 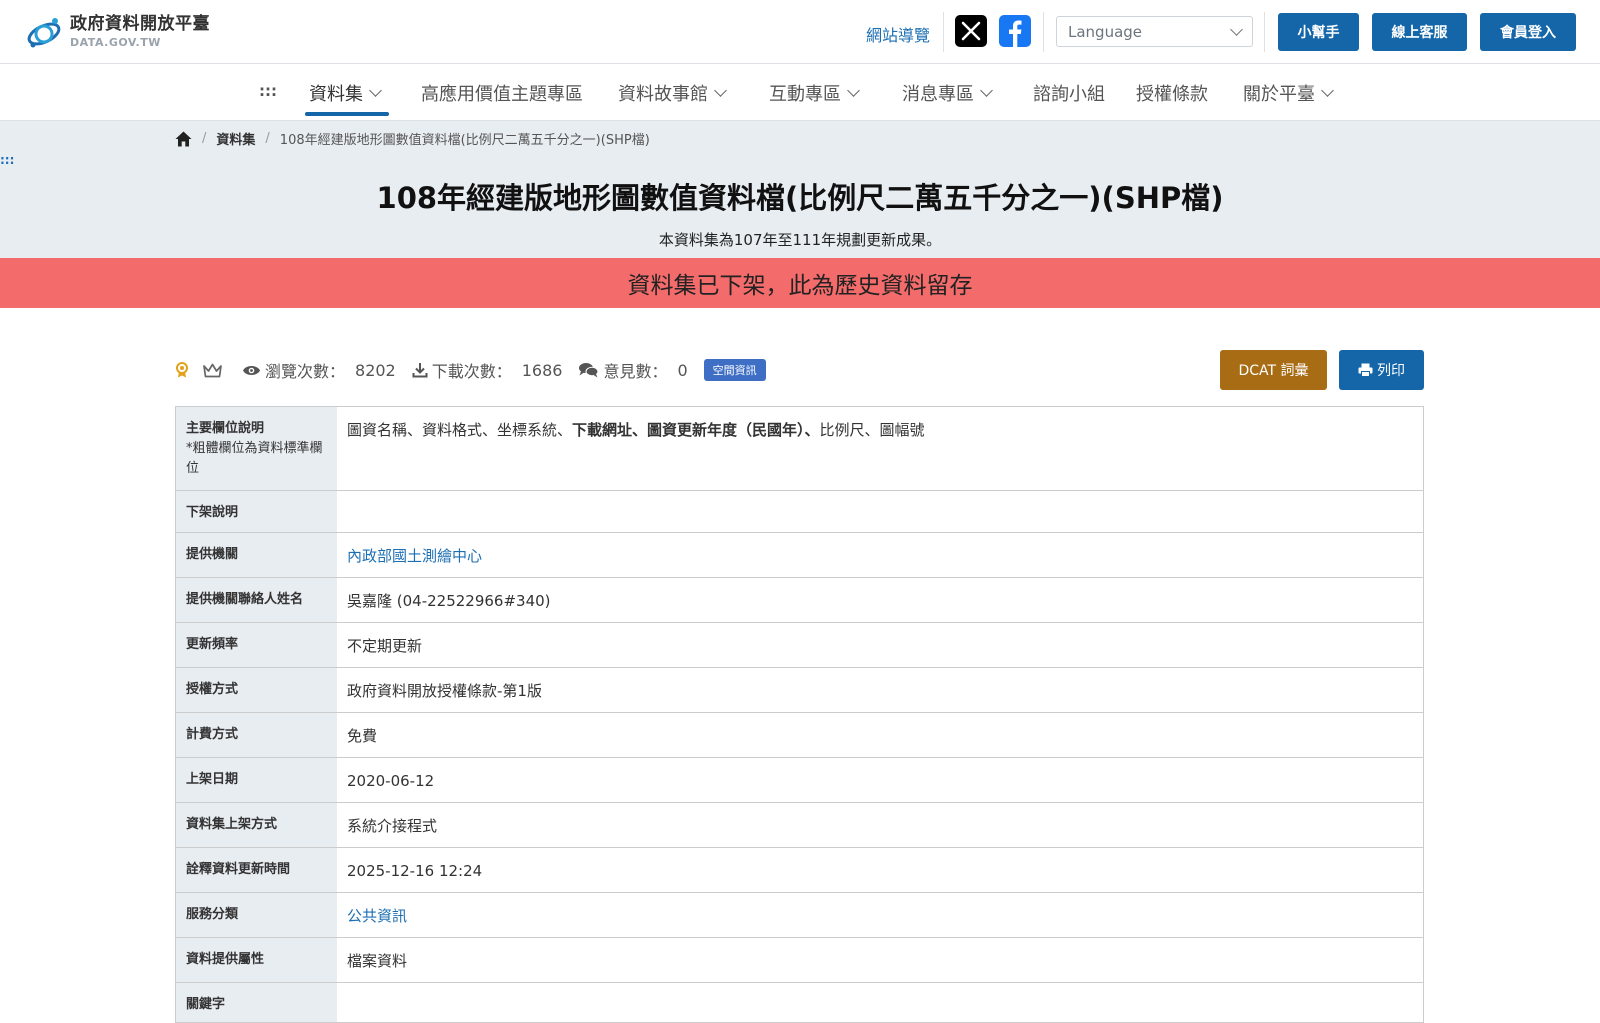 What do you see at coordinates (254, 459) in the screenshot?
I see `field-note: *粗體欄位為資料標準欄位` at bounding box center [254, 459].